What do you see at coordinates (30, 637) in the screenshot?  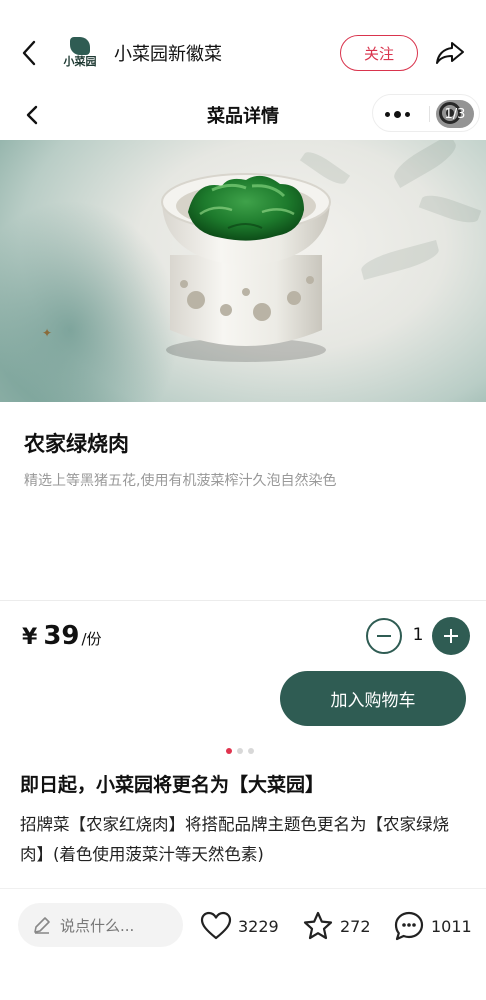 I see `currency-symbol: ¥` at bounding box center [30, 637].